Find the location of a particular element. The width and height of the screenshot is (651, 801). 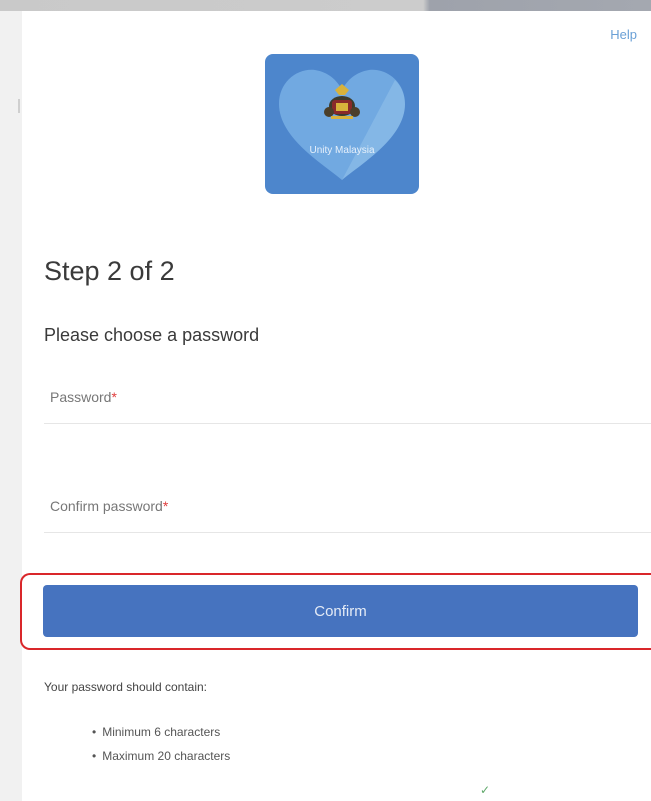

left-sidebar-strip is located at coordinates (11, 406).